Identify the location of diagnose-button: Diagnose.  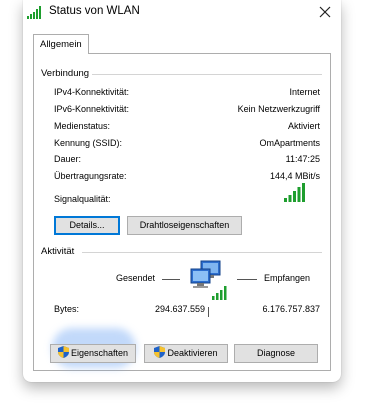
(276, 353).